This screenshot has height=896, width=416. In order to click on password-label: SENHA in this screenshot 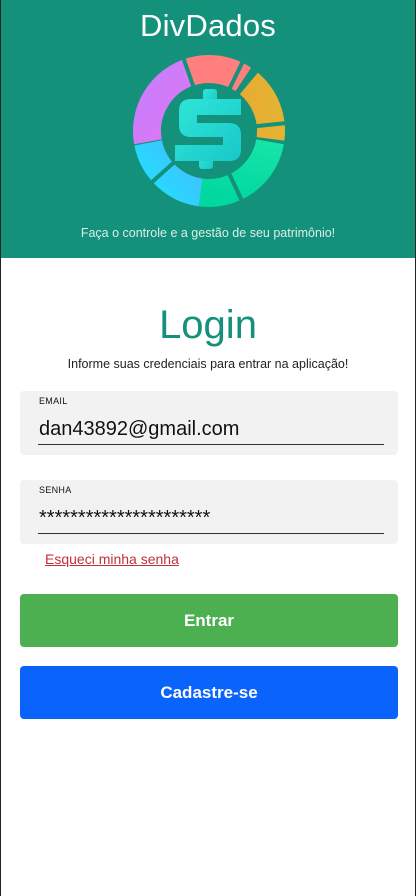, I will do `click(55, 490)`.